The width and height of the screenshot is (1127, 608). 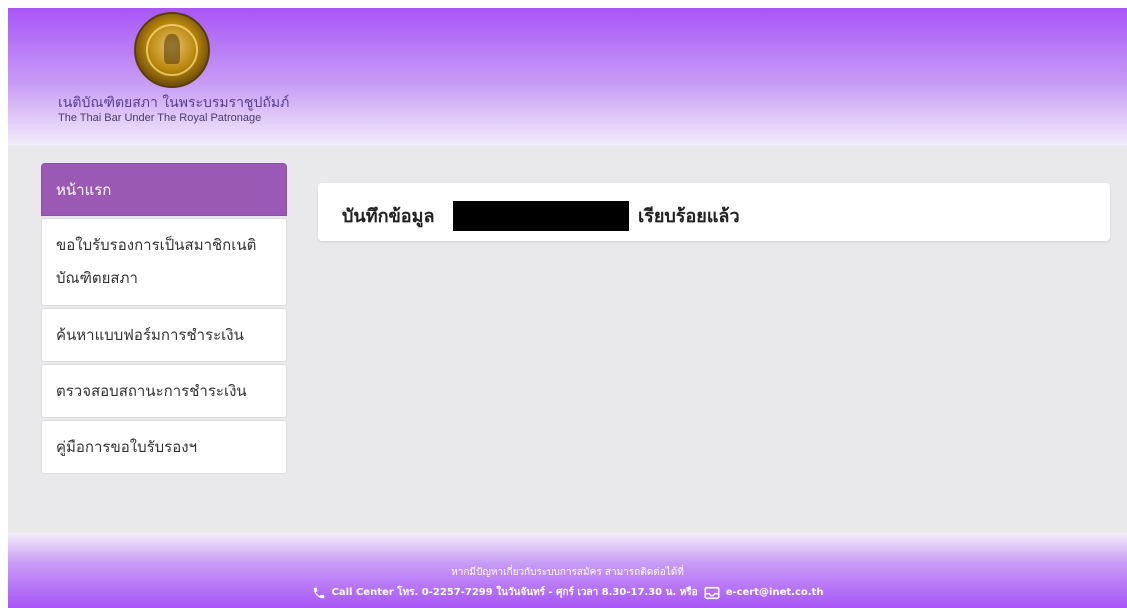 I want to click on sidebar-item-label: หน้าแรก, so click(x=84, y=189).